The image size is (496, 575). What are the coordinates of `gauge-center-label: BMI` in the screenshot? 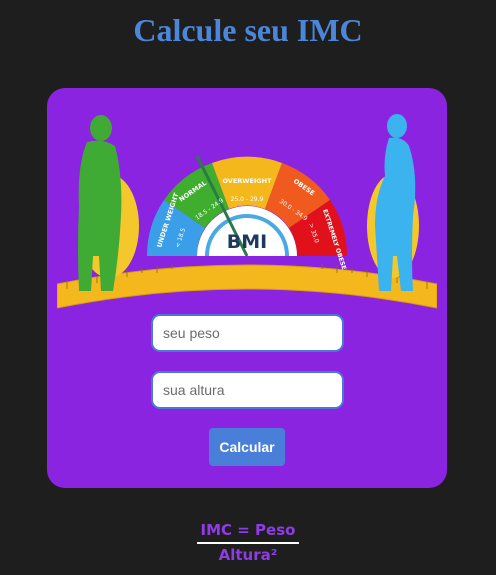 It's located at (247, 242).